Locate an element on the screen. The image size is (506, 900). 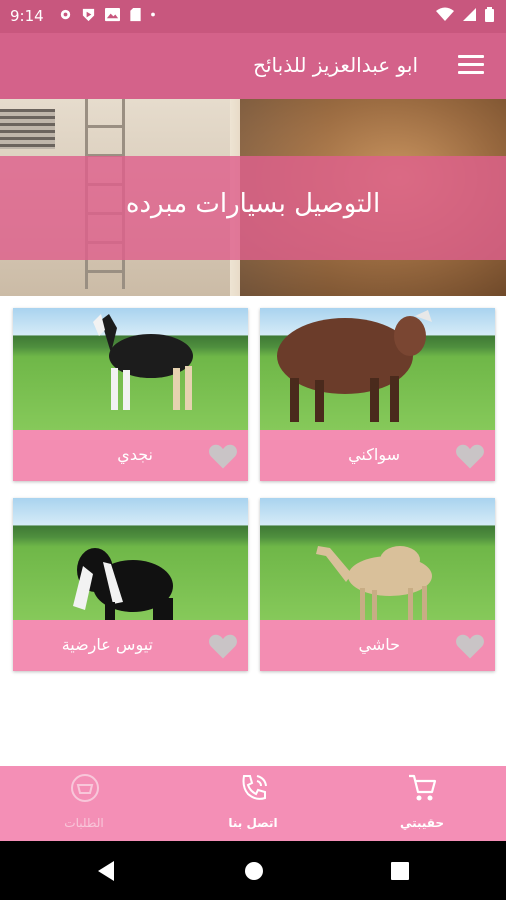
nav-label: الطلبات is located at coordinates (84, 823).